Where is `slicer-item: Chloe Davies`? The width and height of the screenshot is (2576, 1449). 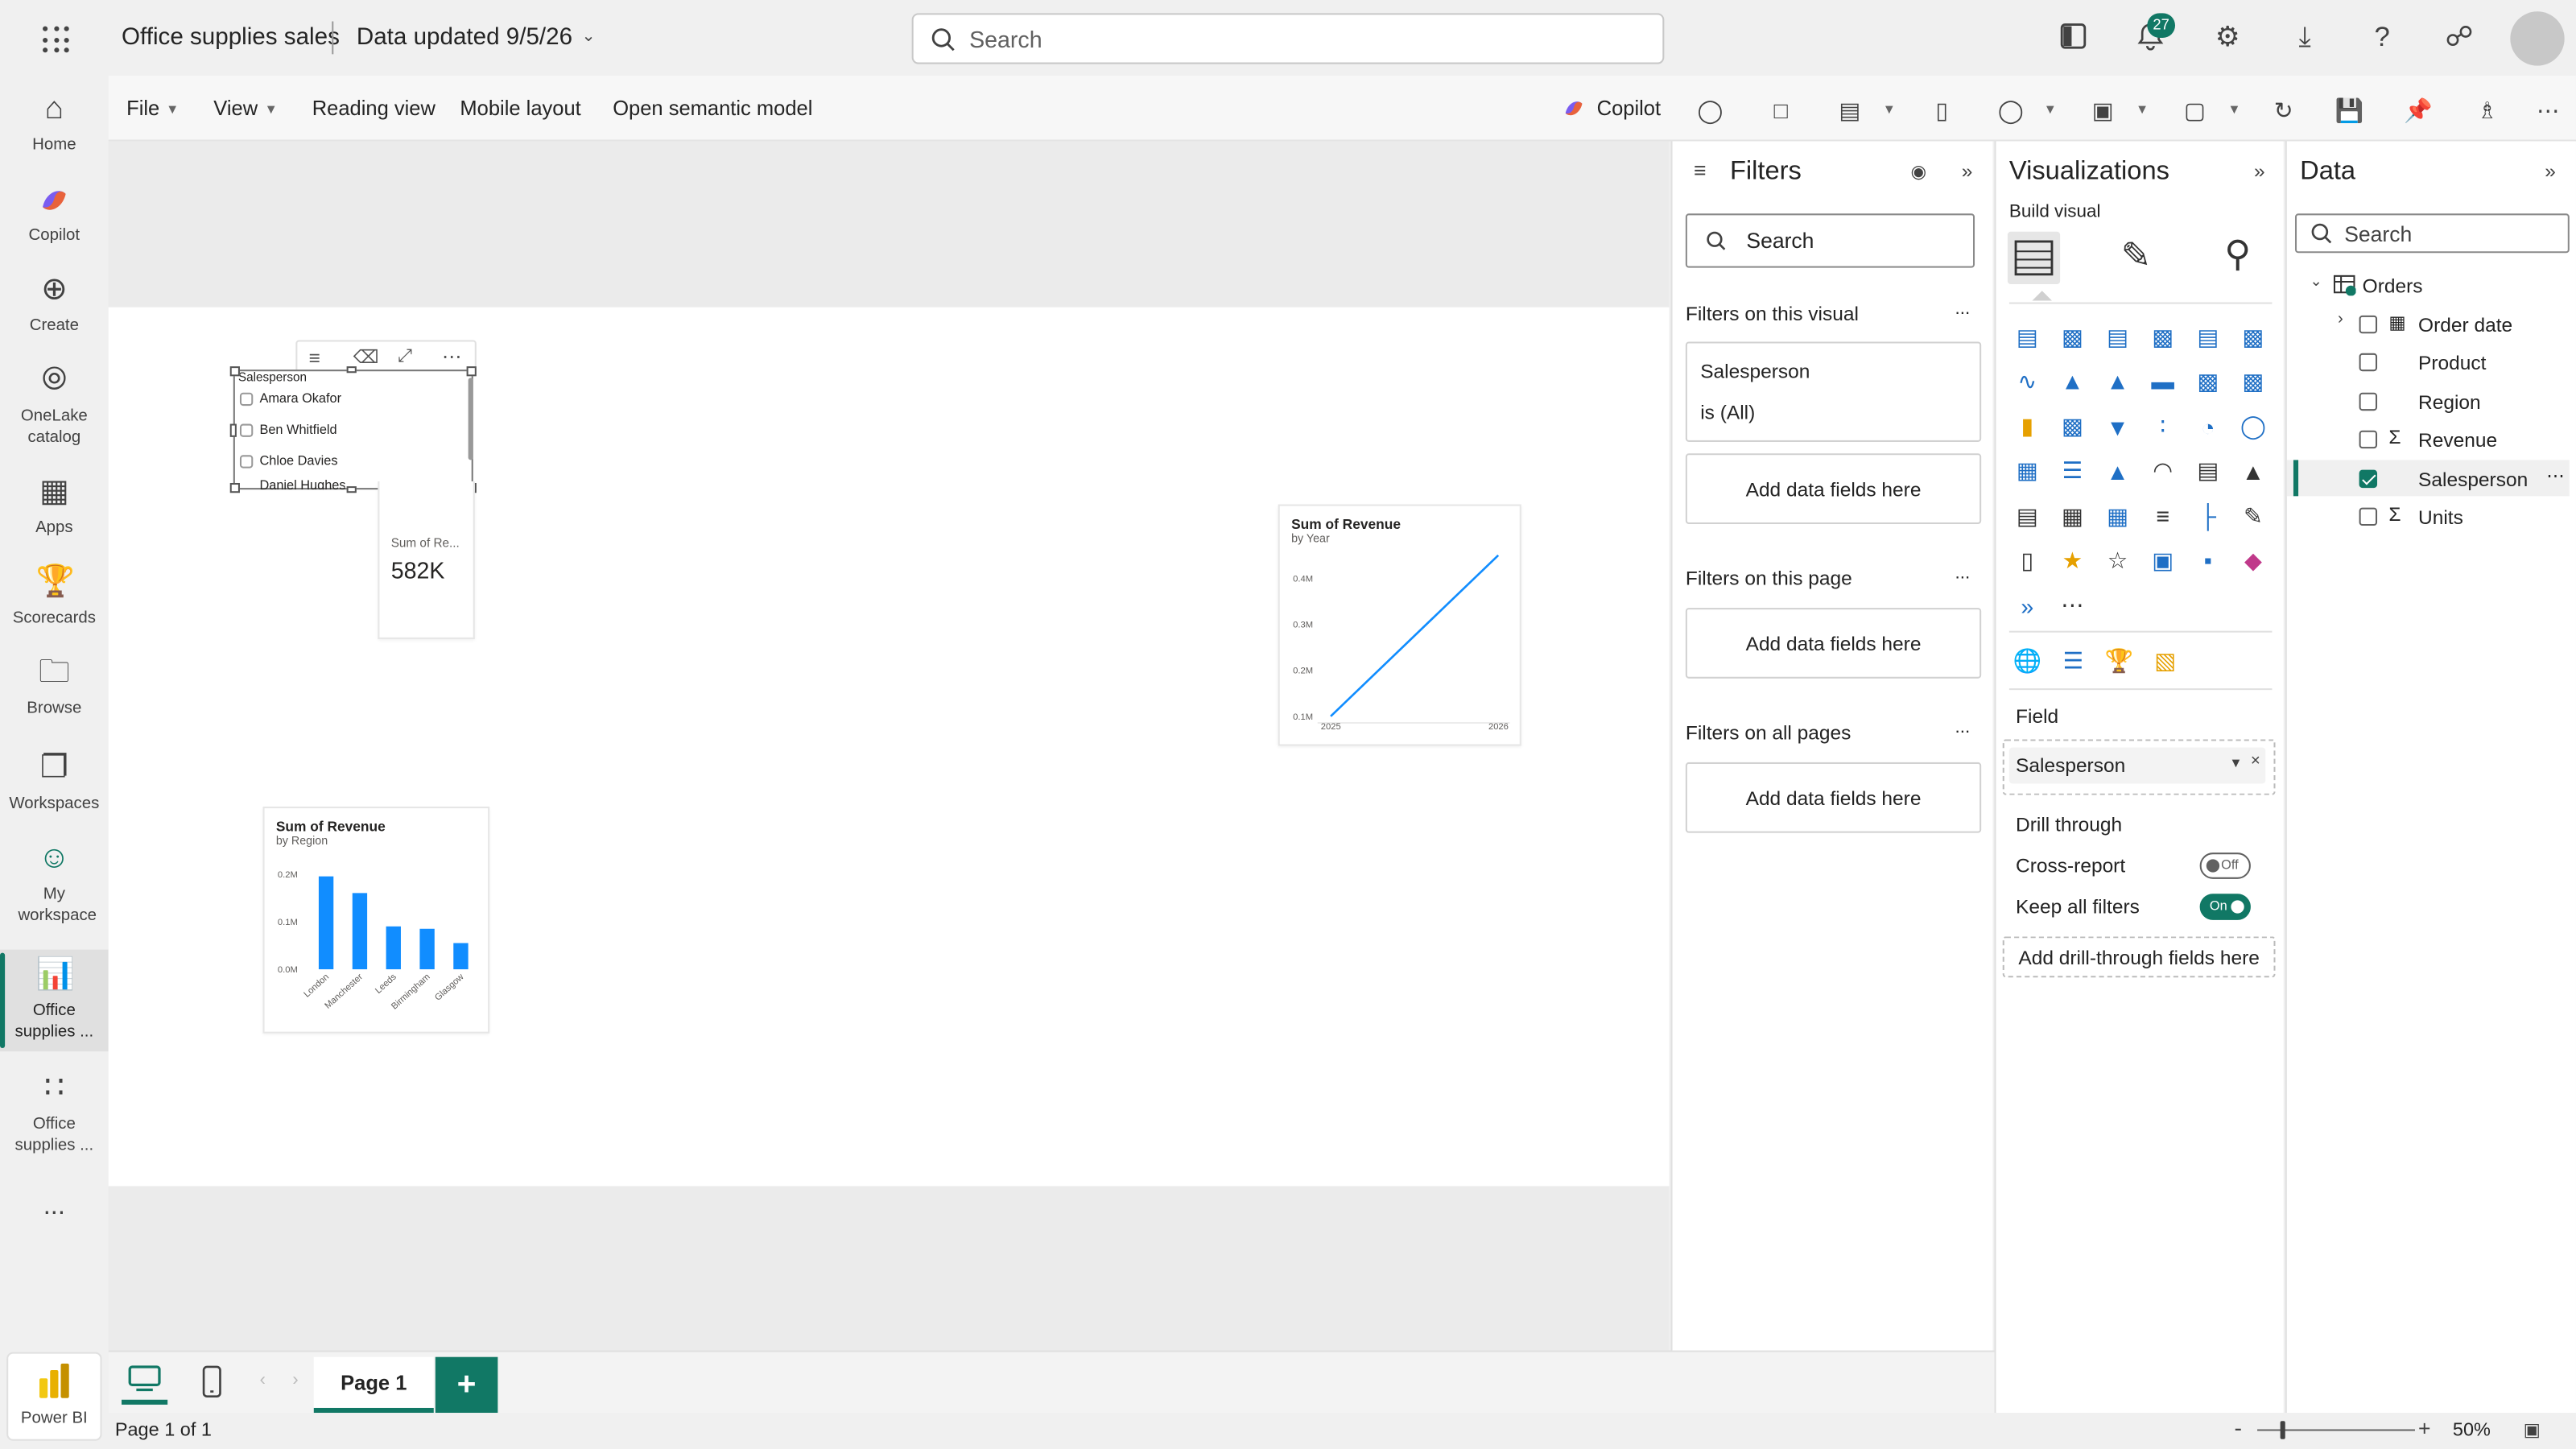
slicer-item: Chloe Davies is located at coordinates (288, 461).